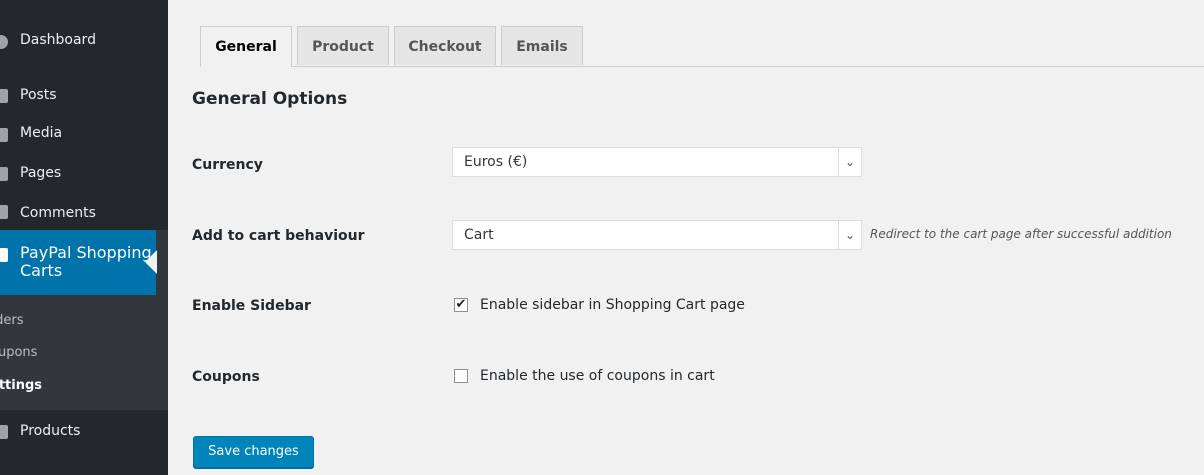  Describe the element at coordinates (278, 236) in the screenshot. I see `add-to-cart-label: Add to cart behaviour` at that location.